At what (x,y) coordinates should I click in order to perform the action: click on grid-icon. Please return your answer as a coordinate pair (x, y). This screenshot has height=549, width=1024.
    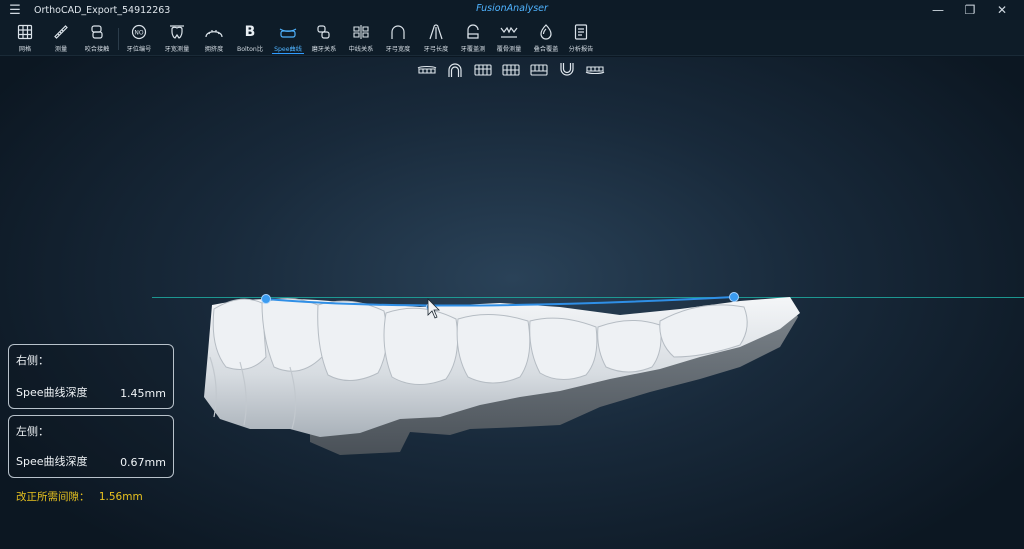
    Looking at the image, I should click on (25, 32).